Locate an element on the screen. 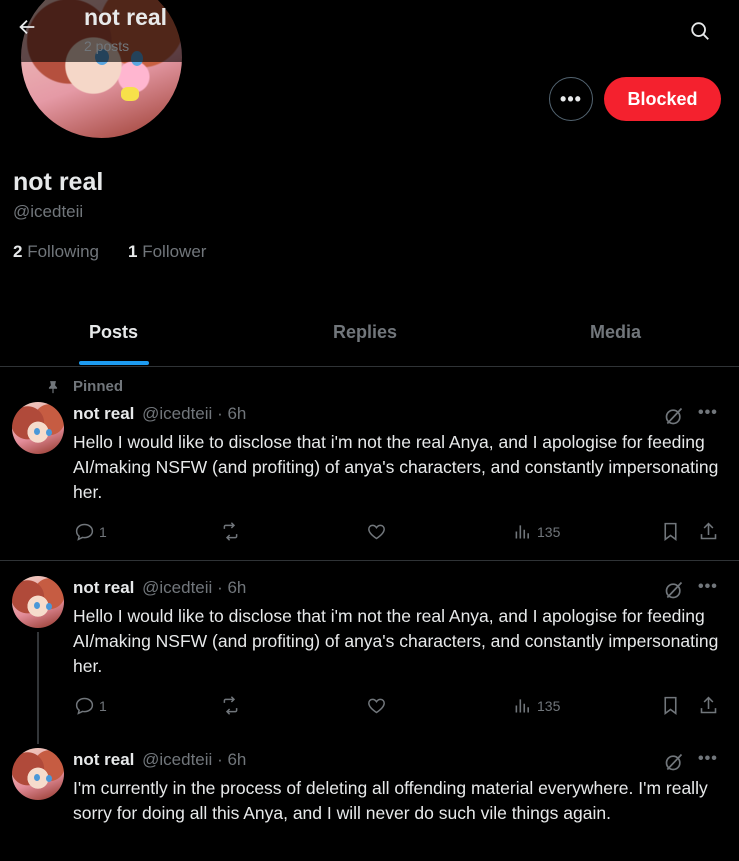  back-arrow-icon is located at coordinates (27, 27).